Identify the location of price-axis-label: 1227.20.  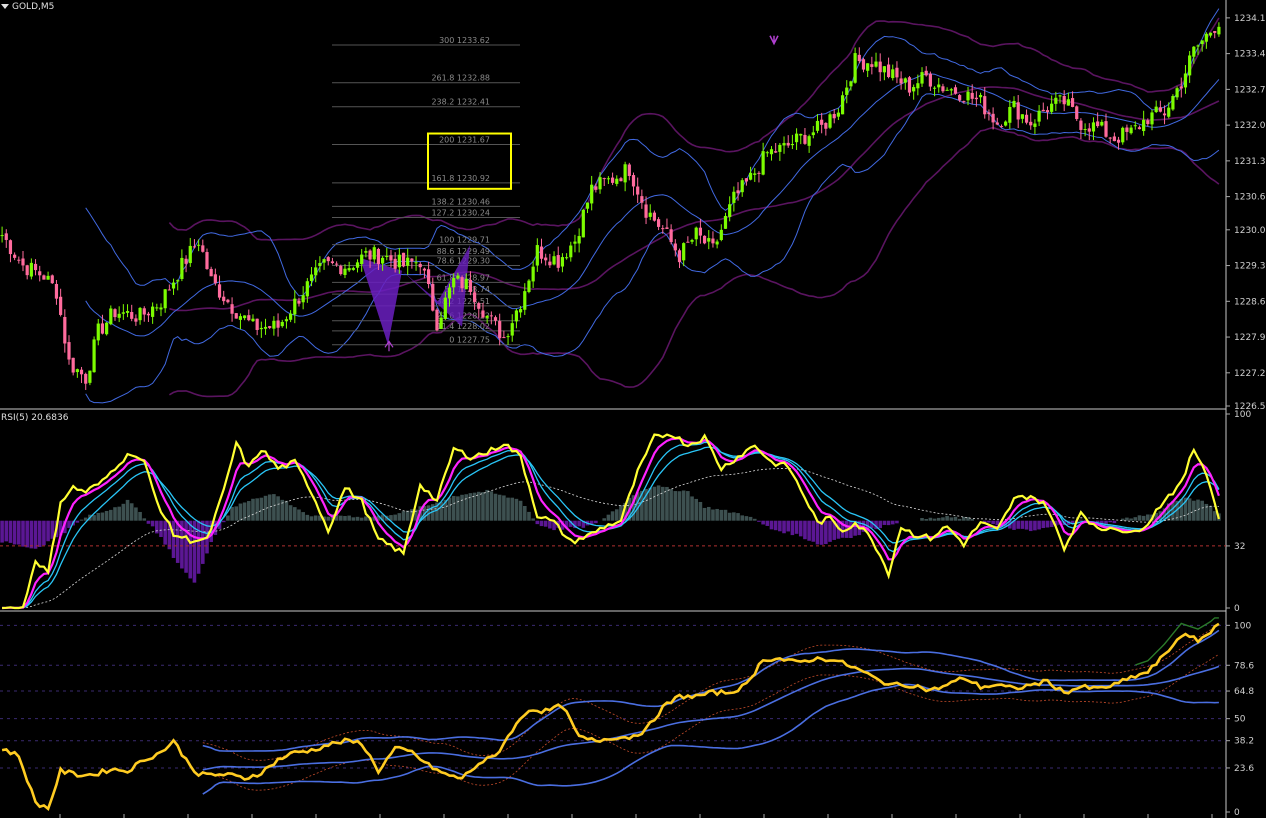
(1250, 374).